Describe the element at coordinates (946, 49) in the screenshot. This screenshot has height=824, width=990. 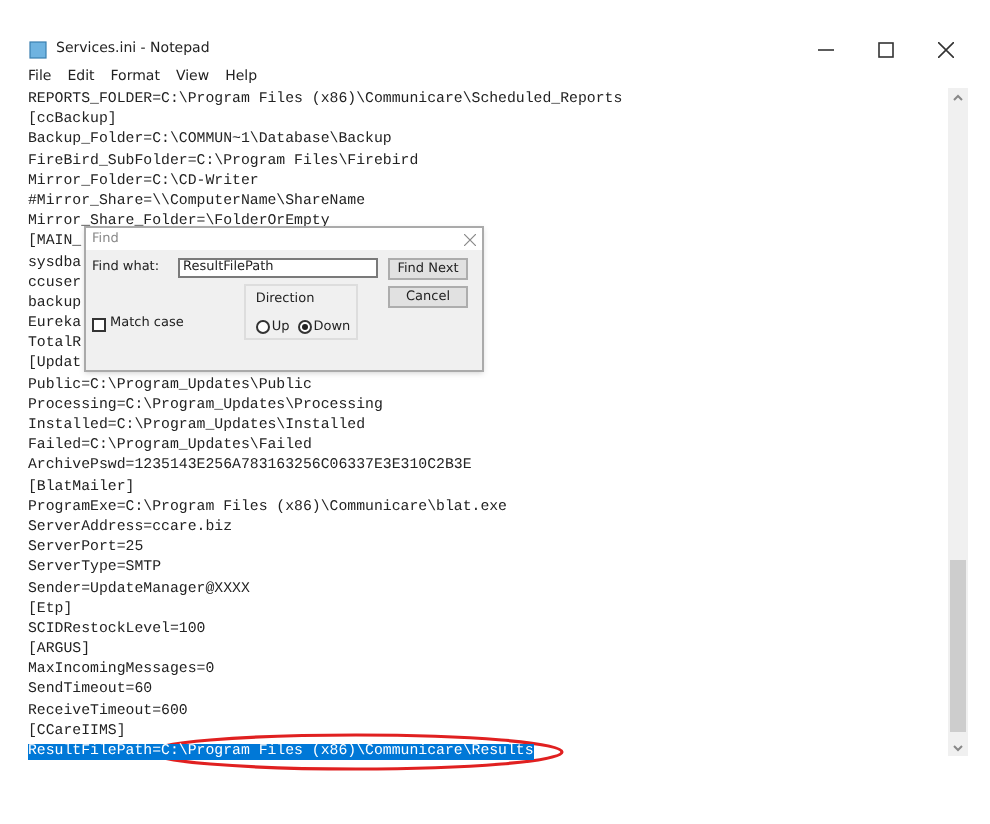
I see `close-icon` at that location.